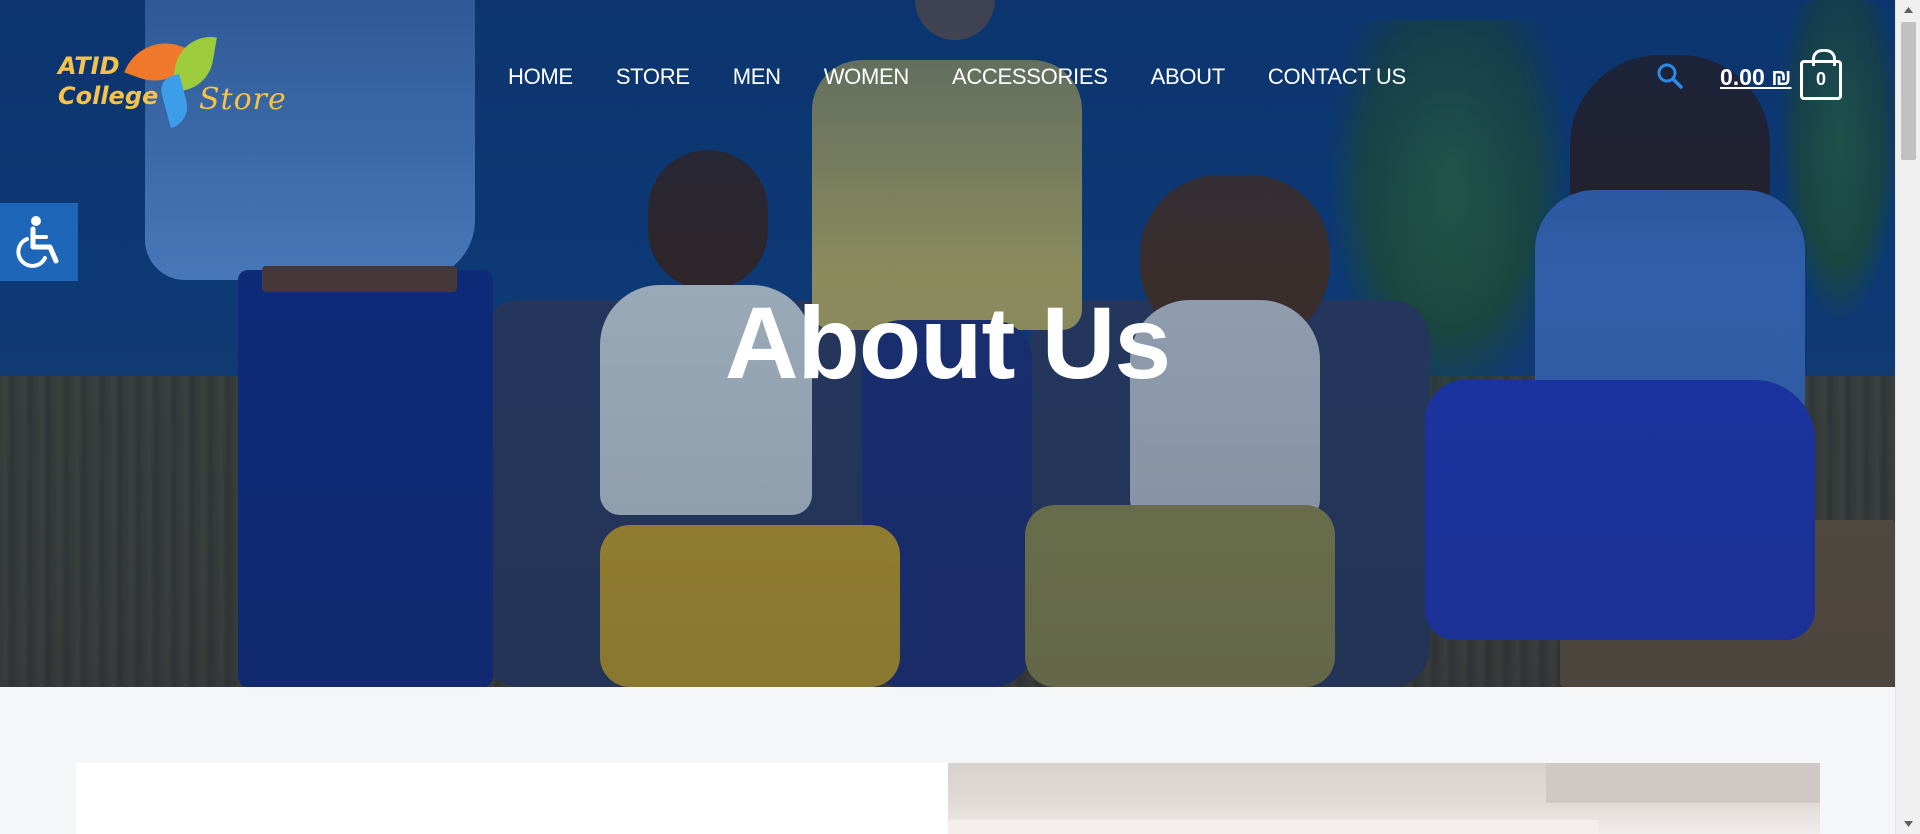 This screenshot has height=834, width=1920. What do you see at coordinates (1188, 77) in the screenshot?
I see `nav-item-about: ABOUT` at bounding box center [1188, 77].